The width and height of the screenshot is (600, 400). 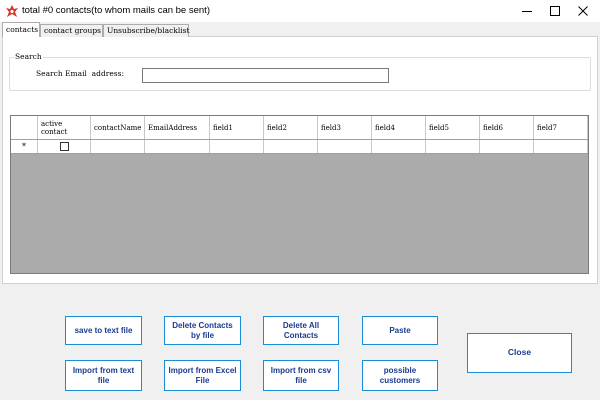 What do you see at coordinates (453, 127) in the screenshot?
I see `column-header-field5: field5` at bounding box center [453, 127].